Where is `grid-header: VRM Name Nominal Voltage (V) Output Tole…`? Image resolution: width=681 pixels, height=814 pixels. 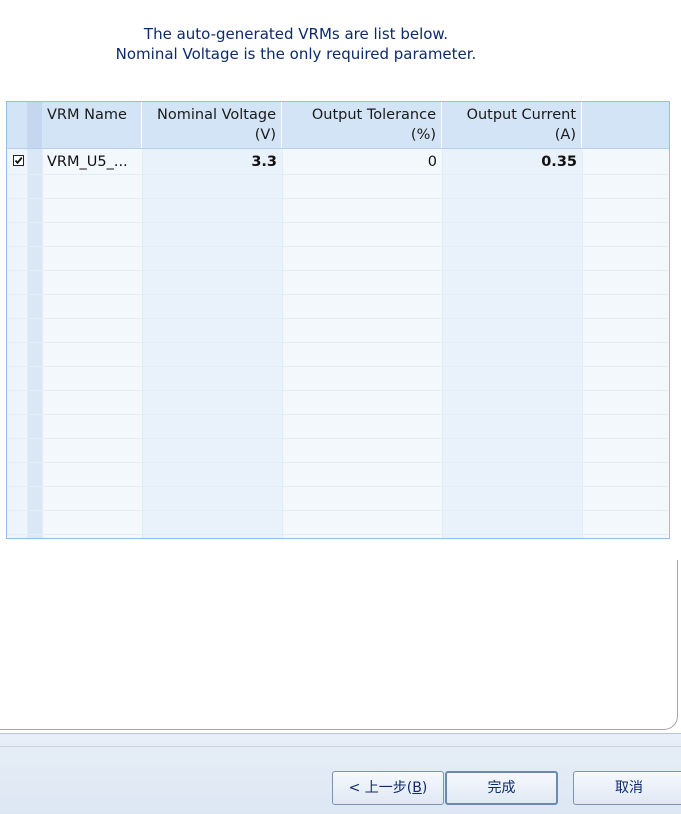
grid-header: VRM Name Nominal Voltage (V) Output Tole… is located at coordinates (338, 125).